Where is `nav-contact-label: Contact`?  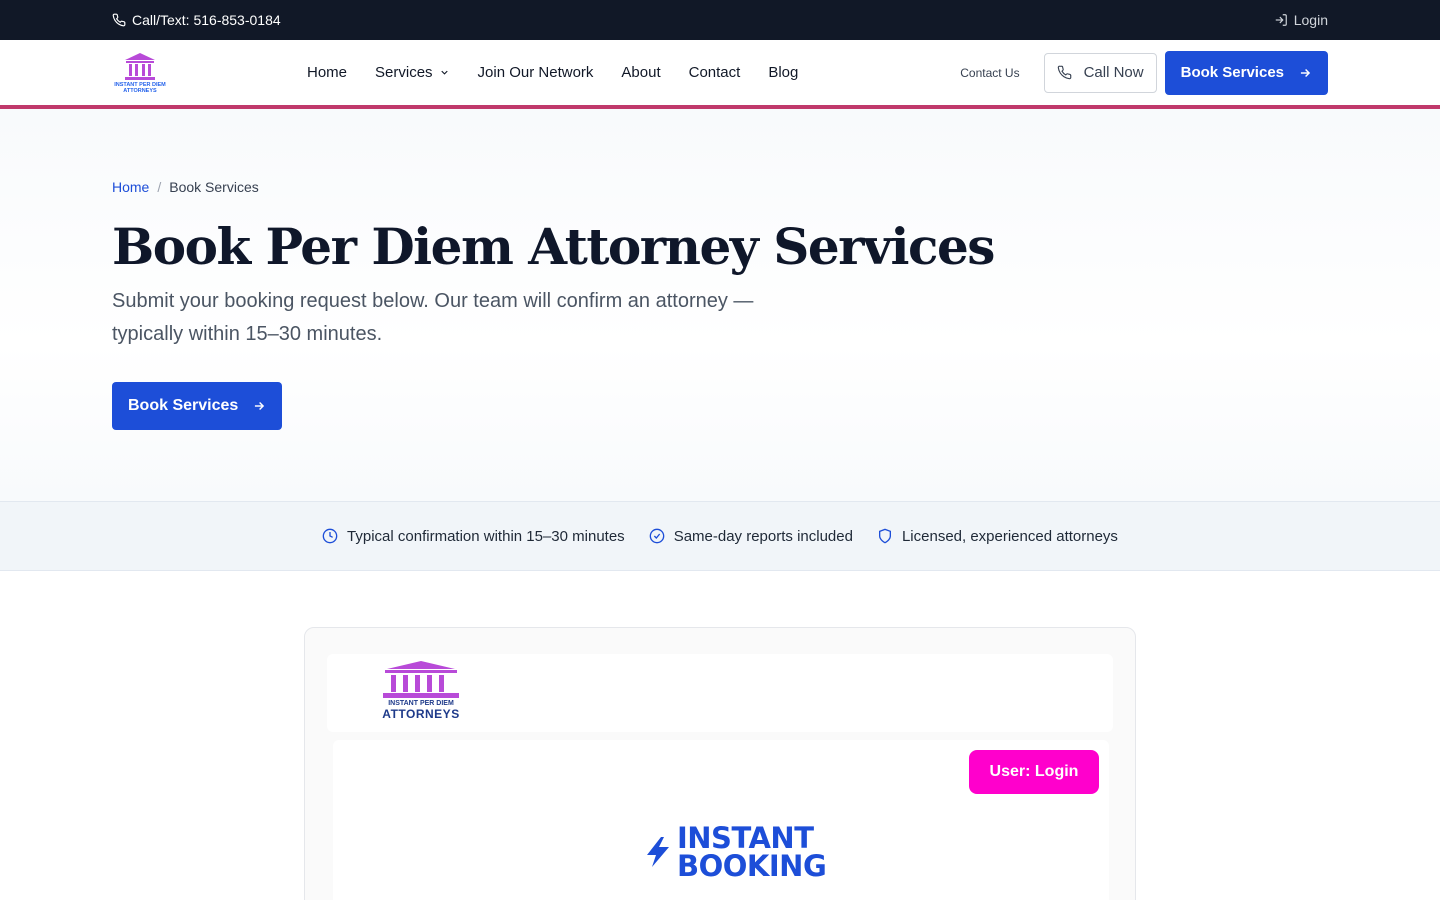 nav-contact-label: Contact is located at coordinates (714, 72).